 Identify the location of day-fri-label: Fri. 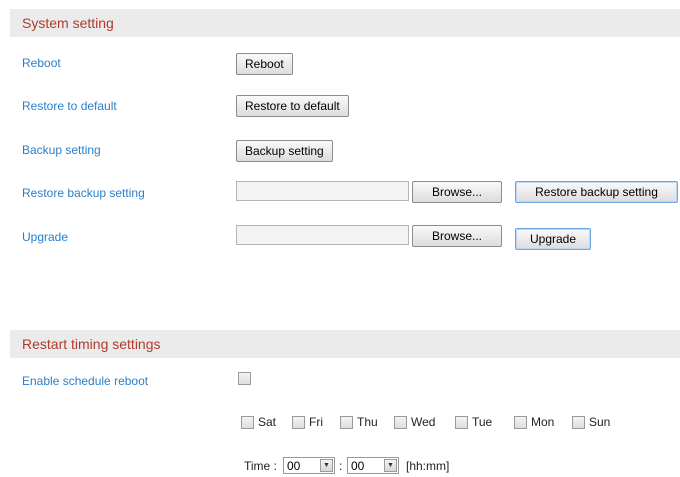
(316, 422).